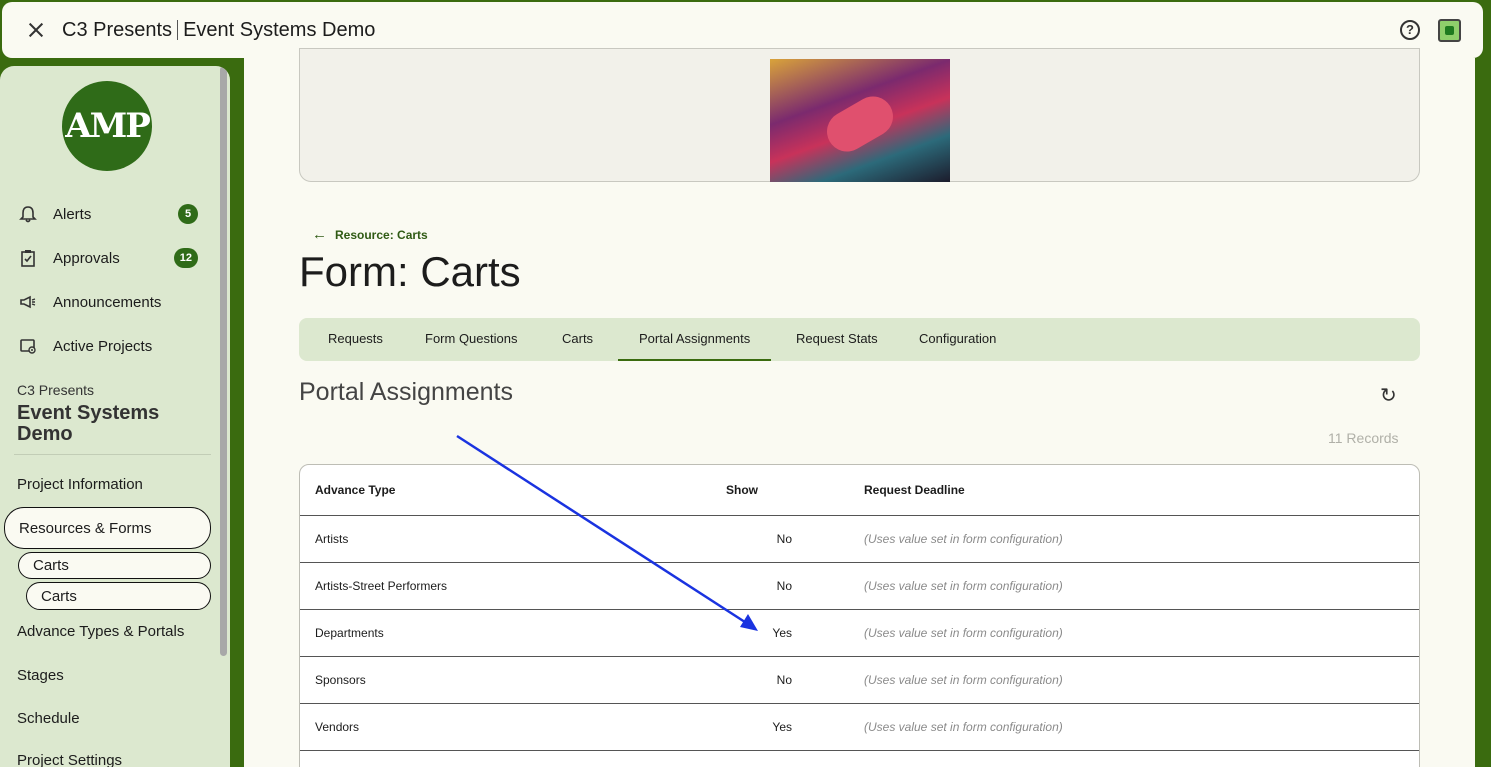 The image size is (1491, 767). I want to click on banner-image, so click(860, 120).